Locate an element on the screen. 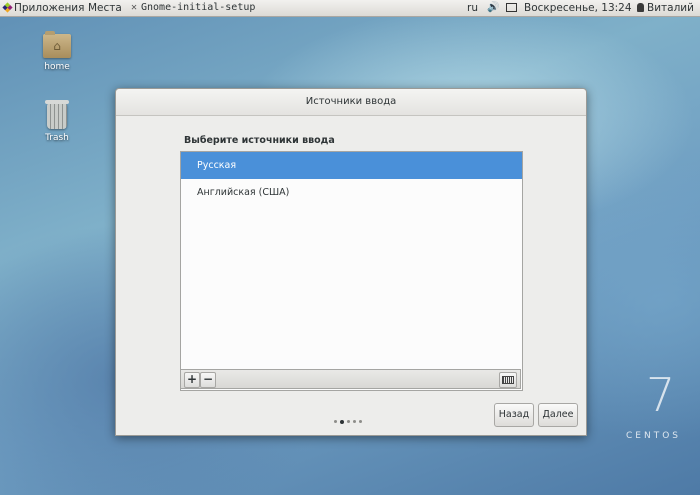 This screenshot has height=495, width=700. keyboard-layout-button is located at coordinates (508, 380).